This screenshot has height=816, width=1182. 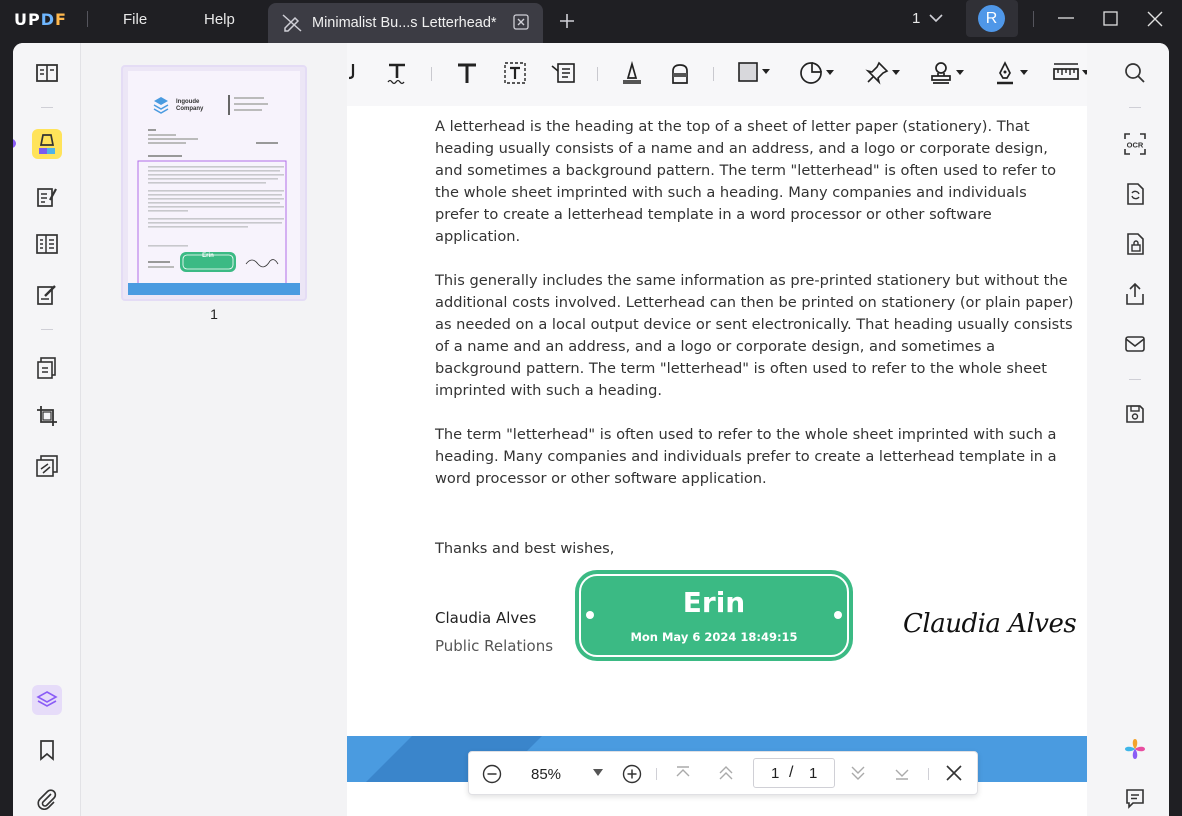 What do you see at coordinates (1135, 294) in the screenshot?
I see `share-icon` at bounding box center [1135, 294].